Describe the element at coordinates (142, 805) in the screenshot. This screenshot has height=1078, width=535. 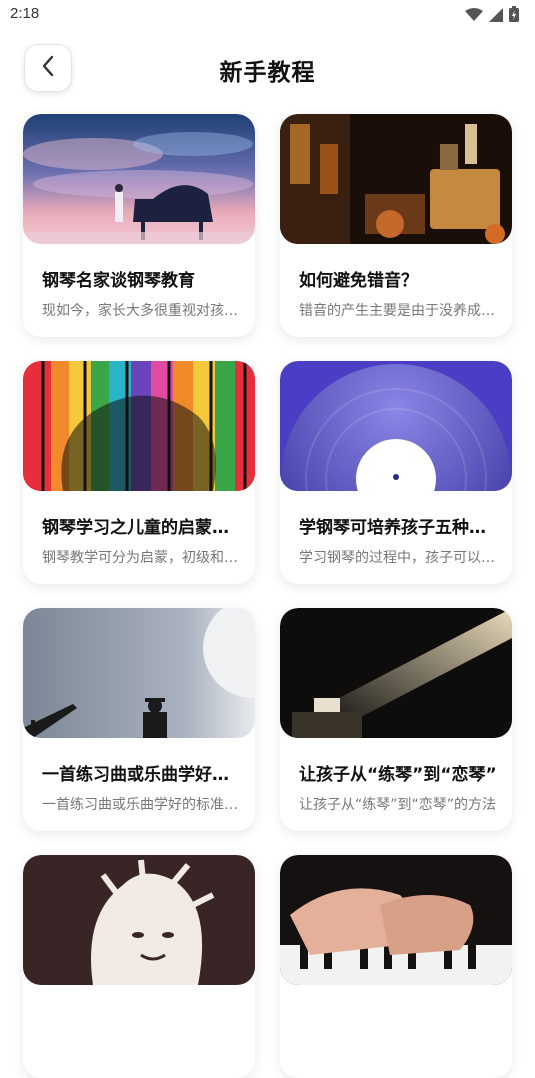
I see `article-summary: 一首练习曲或乐曲学好的标准是什么` at that location.